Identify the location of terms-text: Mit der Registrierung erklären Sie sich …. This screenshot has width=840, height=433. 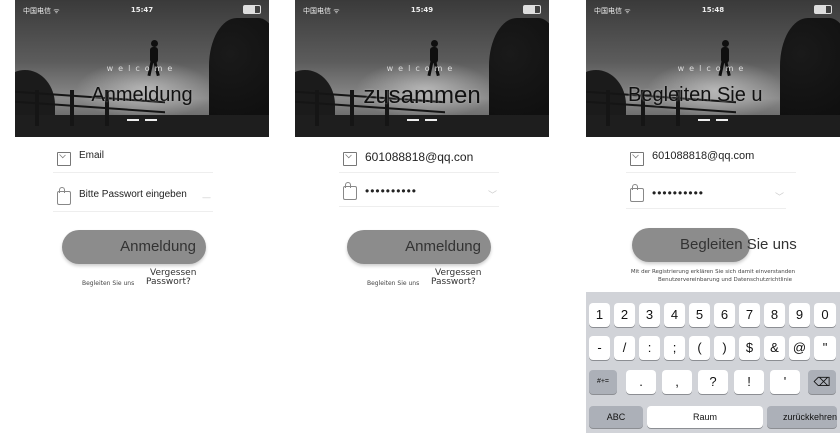
(713, 276).